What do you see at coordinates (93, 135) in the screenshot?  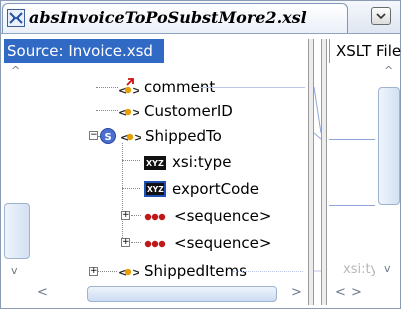 I see `collapse-toggle: −` at bounding box center [93, 135].